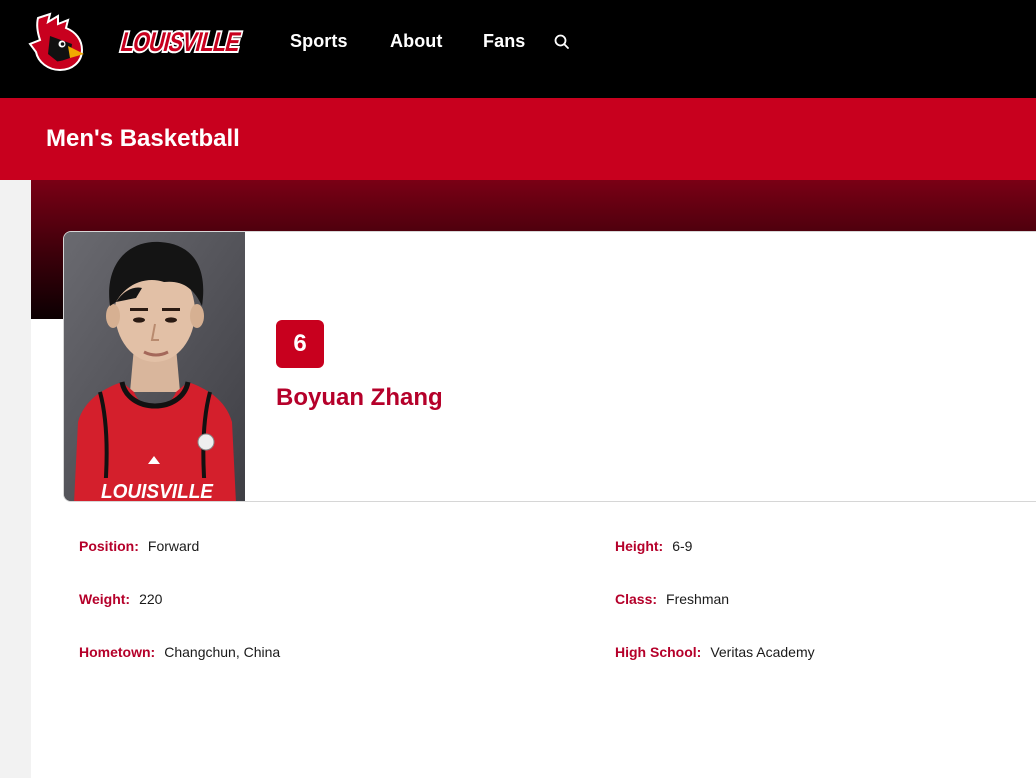 This screenshot has width=1036, height=778. I want to click on detail-high-school: High School: Veritas Academy, so click(715, 652).